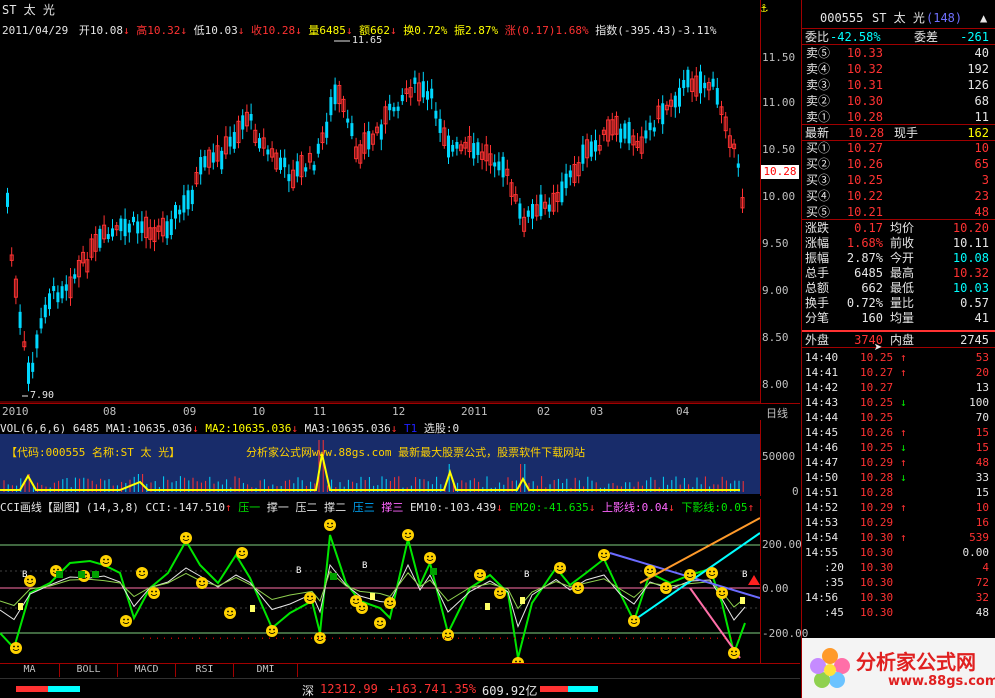 The image size is (995, 698). I want to click on watermark-logo: 分析家公式网 www.88gs.com, so click(898, 668).